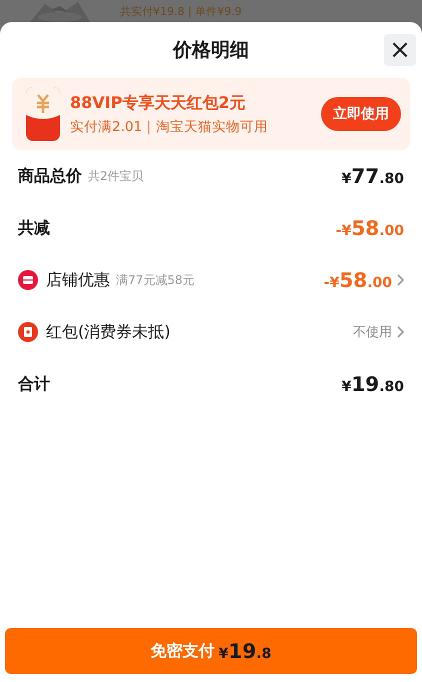 The height and width of the screenshot is (682, 422). What do you see at coordinates (28, 280) in the screenshot?
I see `coupon-icon` at bounding box center [28, 280].